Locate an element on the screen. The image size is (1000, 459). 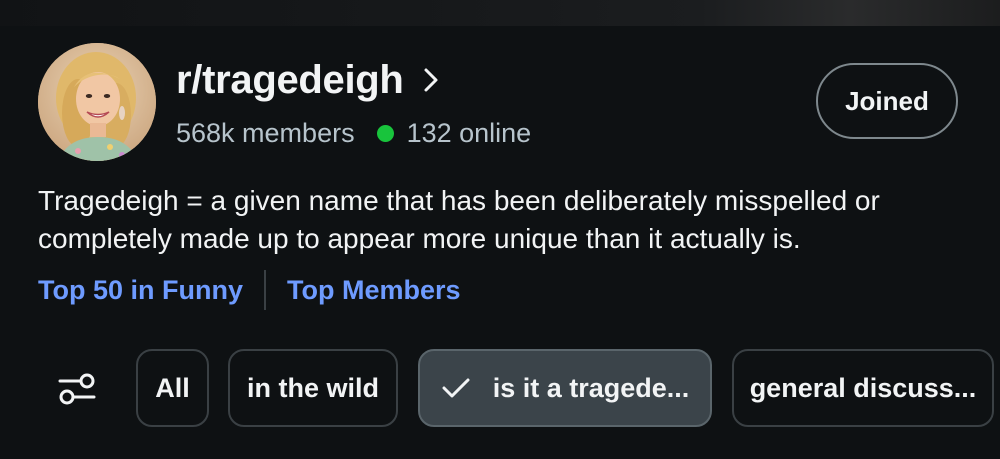
flair-chip-all: All is located at coordinates (172, 388).